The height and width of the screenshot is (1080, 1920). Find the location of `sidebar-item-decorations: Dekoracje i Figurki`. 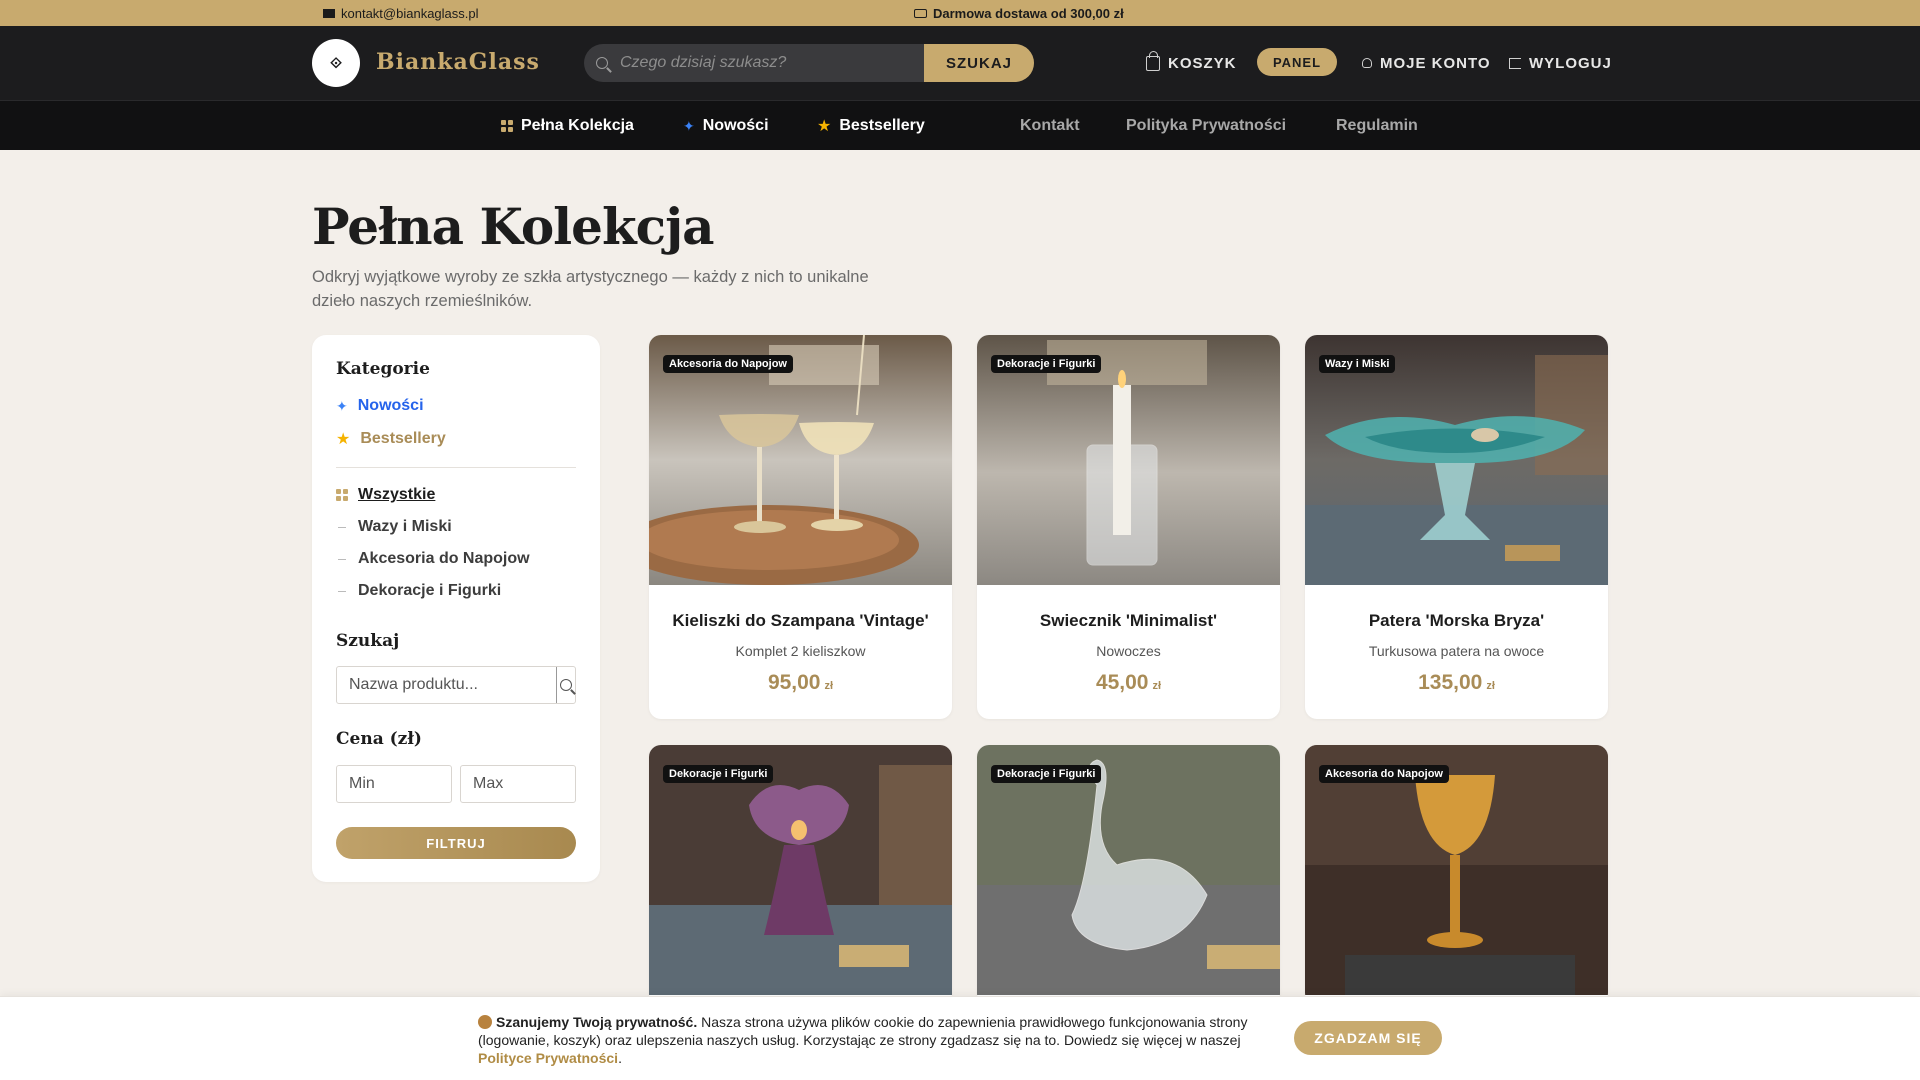

sidebar-item-decorations: Dekoracje i Figurki is located at coordinates (418, 591).